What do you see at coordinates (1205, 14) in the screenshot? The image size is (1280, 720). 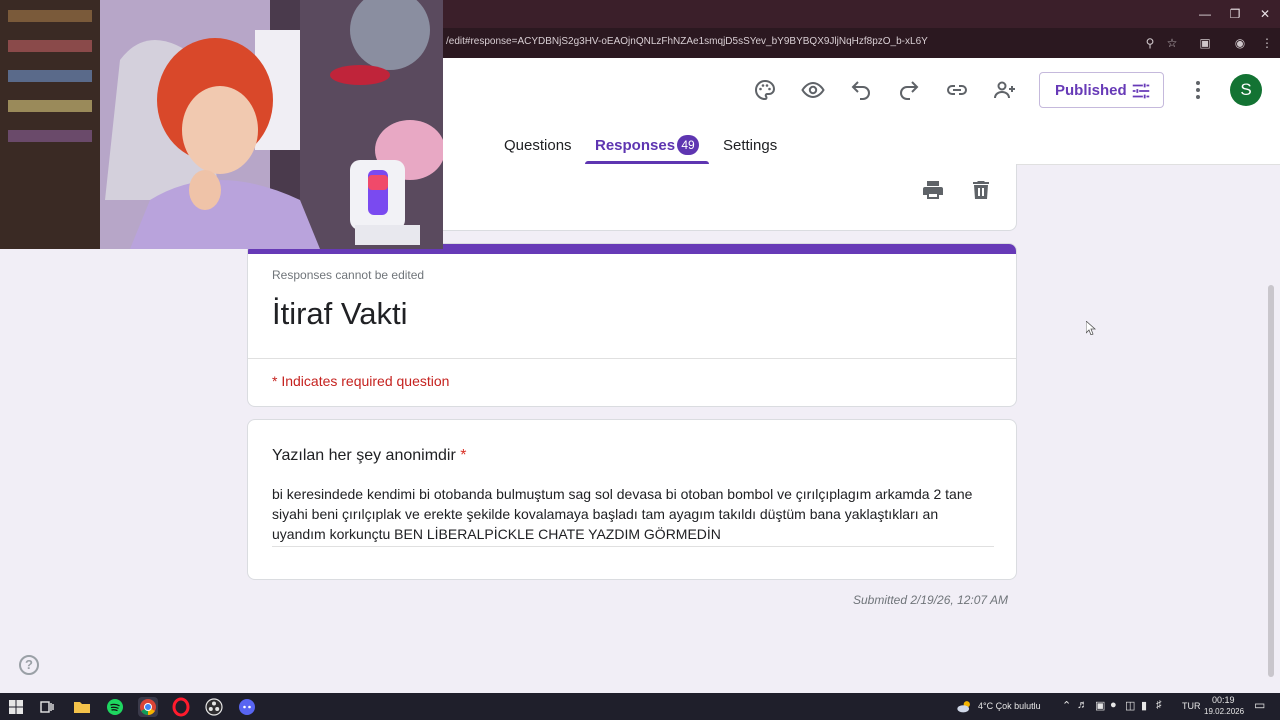 I see `minimize-icon: —` at bounding box center [1205, 14].